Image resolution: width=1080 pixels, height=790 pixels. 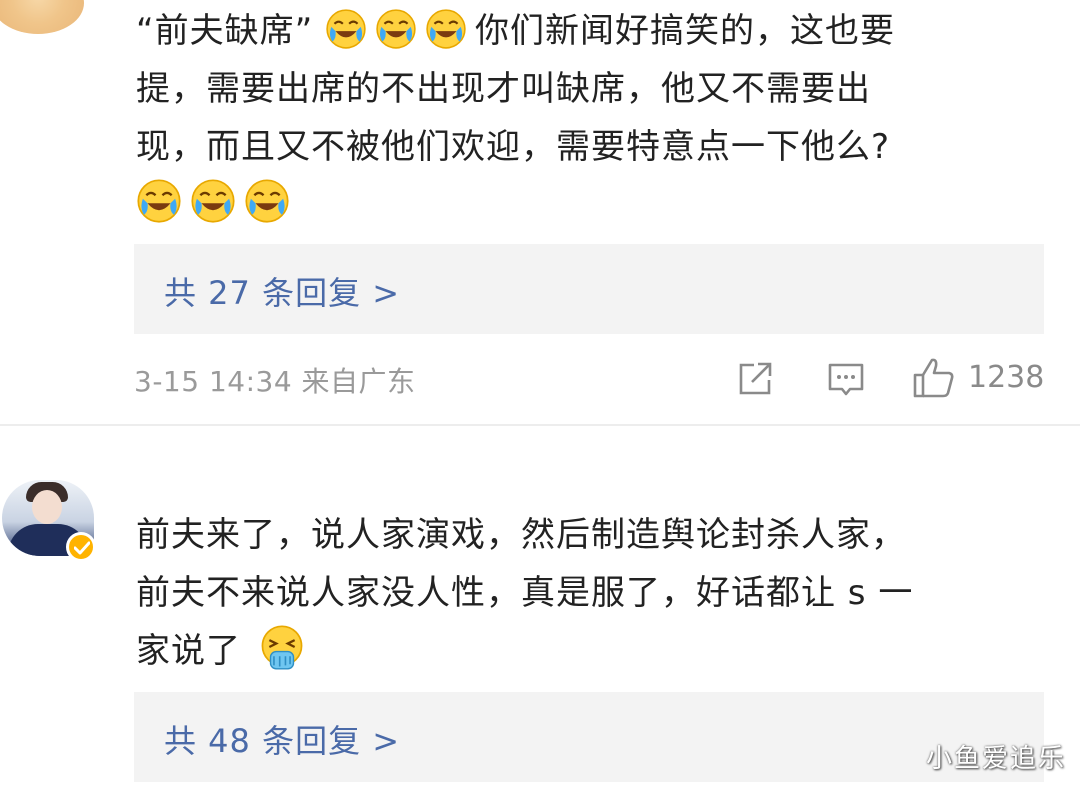 I want to click on comment-line: 家说了, so click(x=586, y=651).